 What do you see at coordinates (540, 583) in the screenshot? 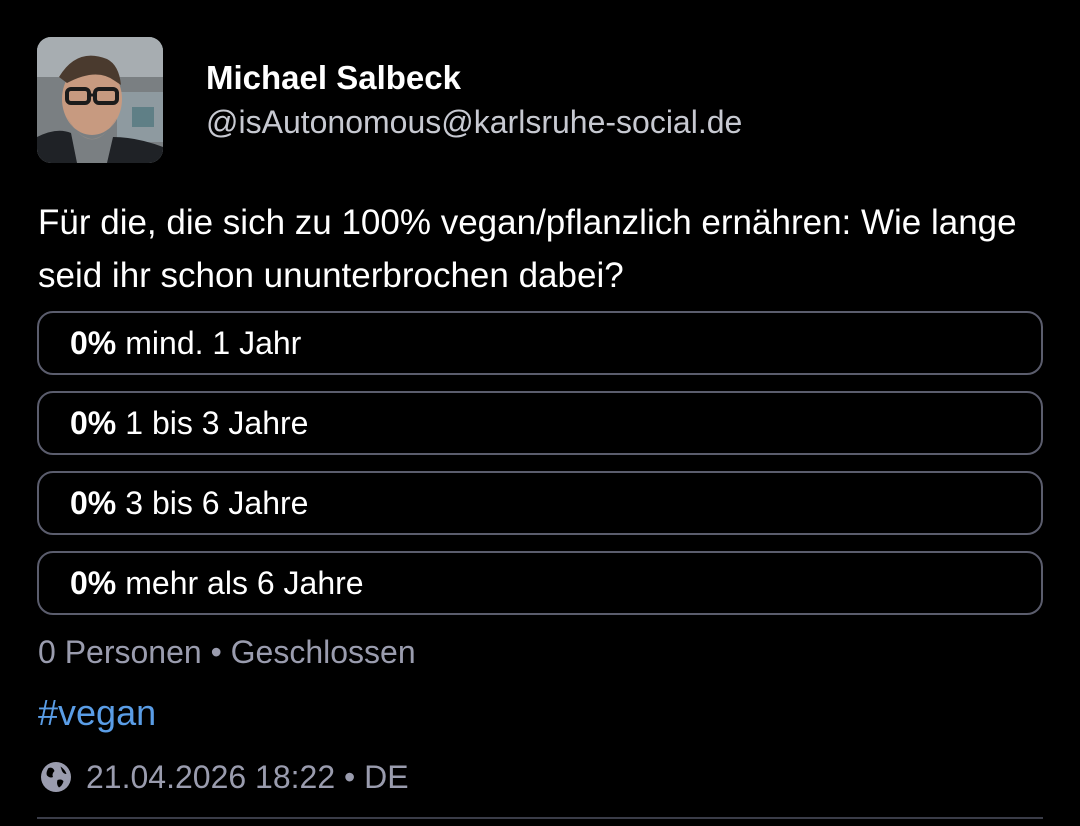
I see `poll-option: 0% mehr als 6 Jahre` at bounding box center [540, 583].